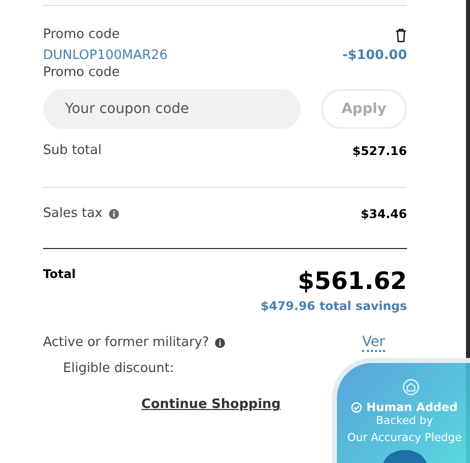  Describe the element at coordinates (126, 343) in the screenshot. I see `military-label: Active or former military?` at that location.